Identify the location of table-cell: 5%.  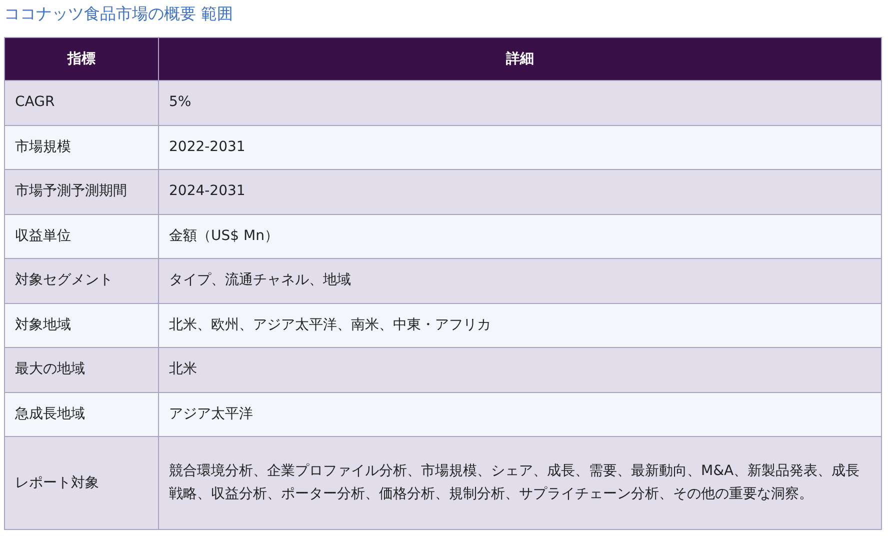
(520, 102).